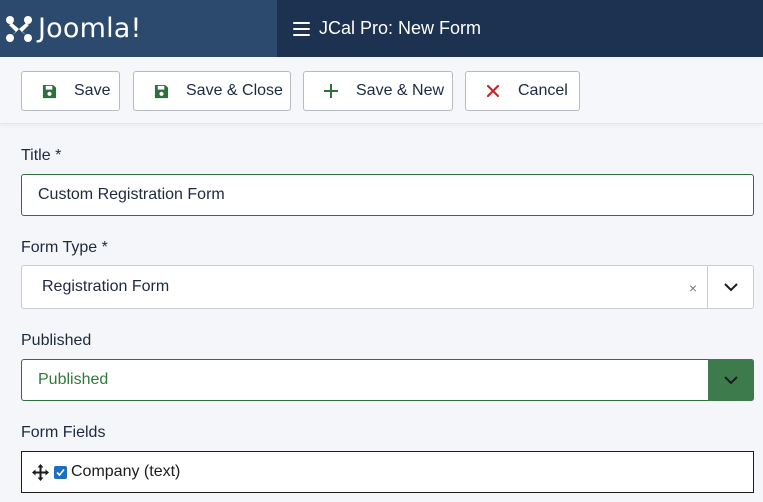 The height and width of the screenshot is (502, 763). I want to click on title-bar: JCal Pro: New Form, so click(520, 28).